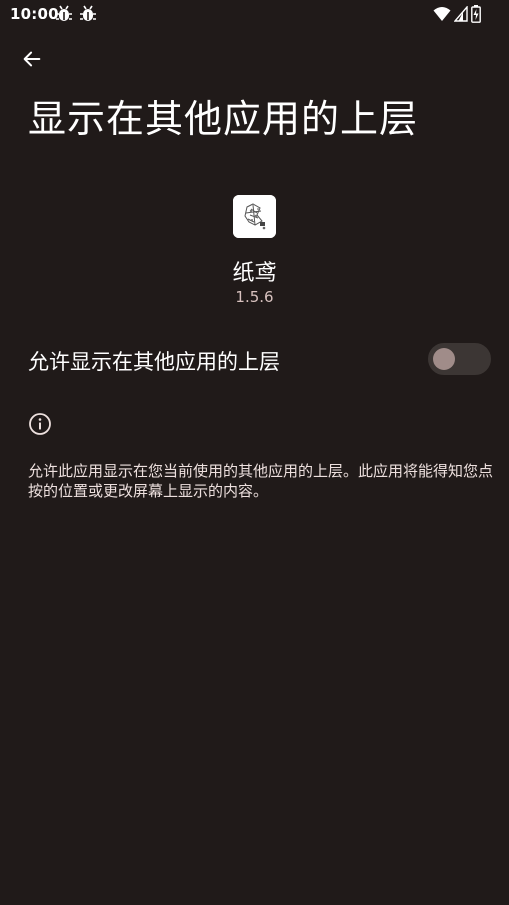 This screenshot has width=509, height=905. Describe the element at coordinates (154, 362) in the screenshot. I see `permission-label: 允许显示在其他应用的上层` at that location.